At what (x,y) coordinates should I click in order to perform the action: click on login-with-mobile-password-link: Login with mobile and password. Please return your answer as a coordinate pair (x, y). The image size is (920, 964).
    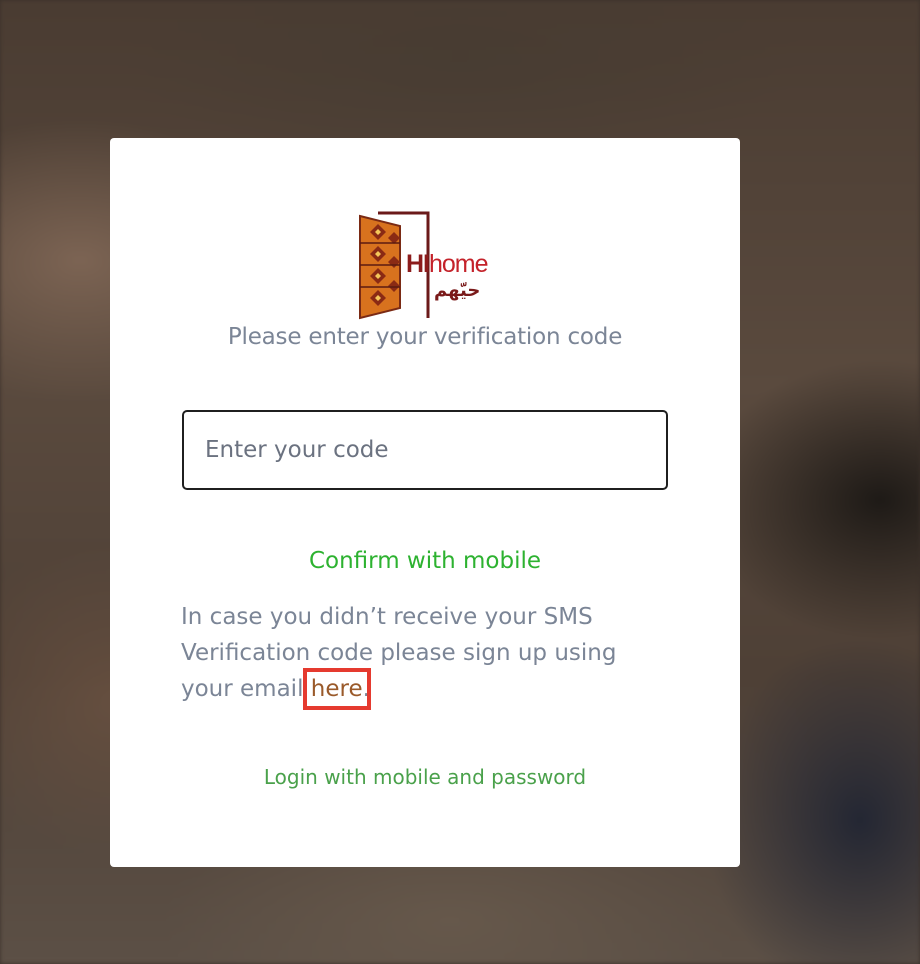
    Looking at the image, I should click on (425, 777).